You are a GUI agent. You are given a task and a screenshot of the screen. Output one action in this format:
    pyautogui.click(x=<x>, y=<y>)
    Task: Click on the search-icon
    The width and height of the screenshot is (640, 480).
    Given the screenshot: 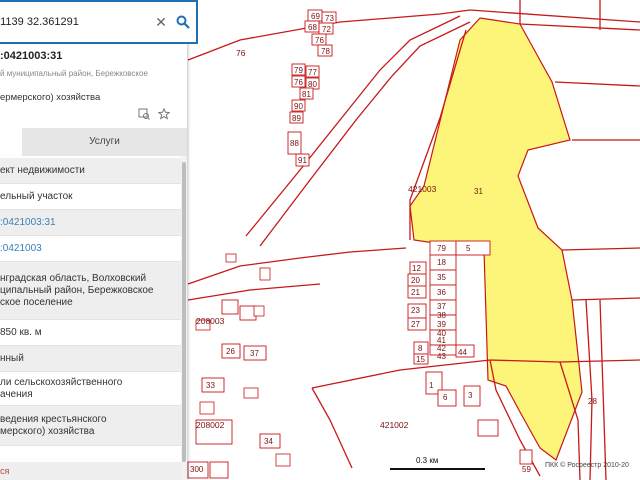 What is the action you would take?
    pyautogui.click(x=183, y=22)
    